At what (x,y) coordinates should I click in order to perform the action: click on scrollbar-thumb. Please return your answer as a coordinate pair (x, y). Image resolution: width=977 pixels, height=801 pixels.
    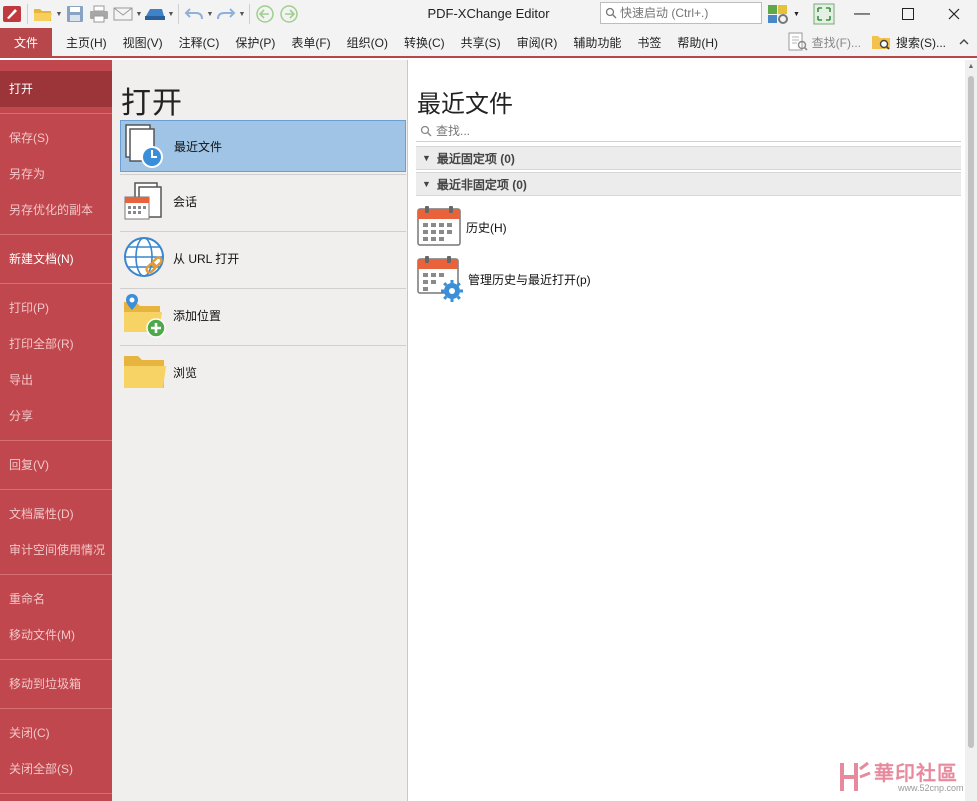
    Looking at the image, I should click on (971, 412).